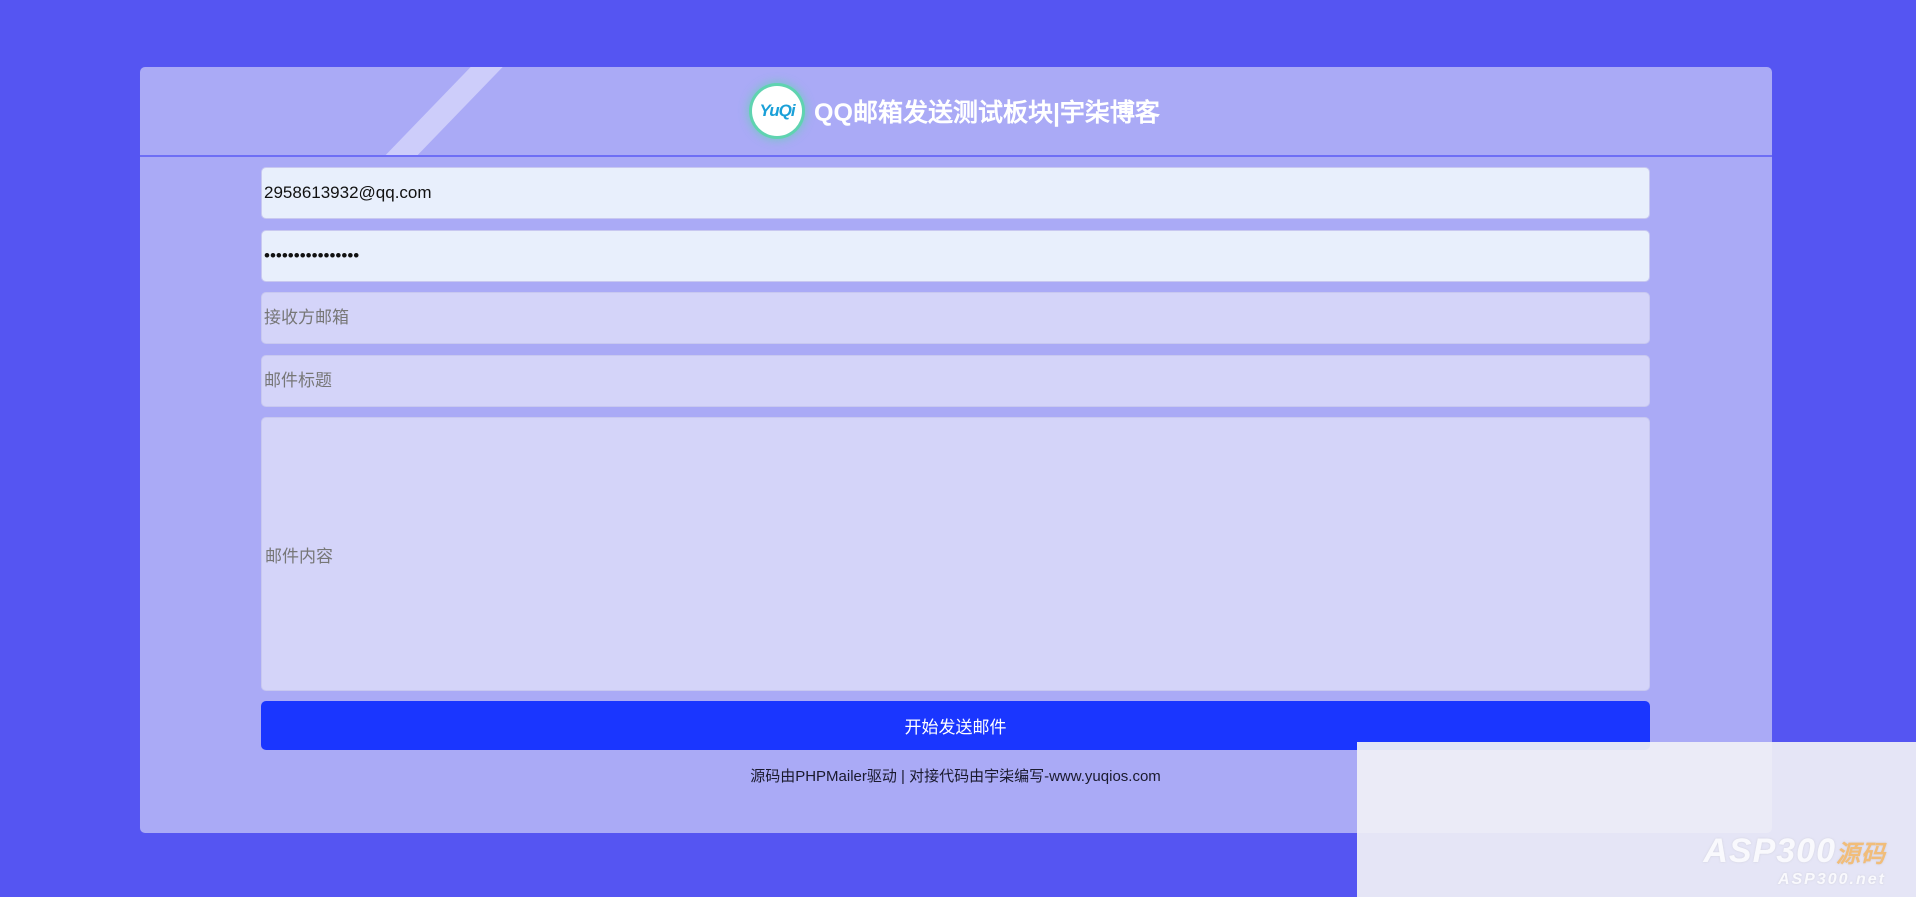  What do you see at coordinates (955, 318) in the screenshot?
I see `recipient-email-field` at bounding box center [955, 318].